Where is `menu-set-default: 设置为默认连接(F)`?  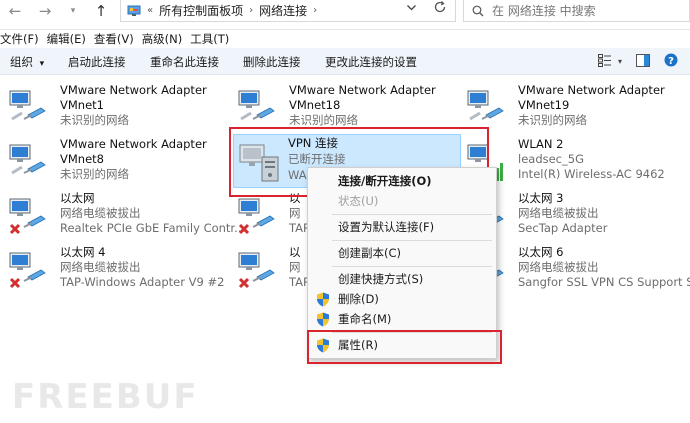
menu-set-default: 设置为默认连接(F) is located at coordinates (402, 227).